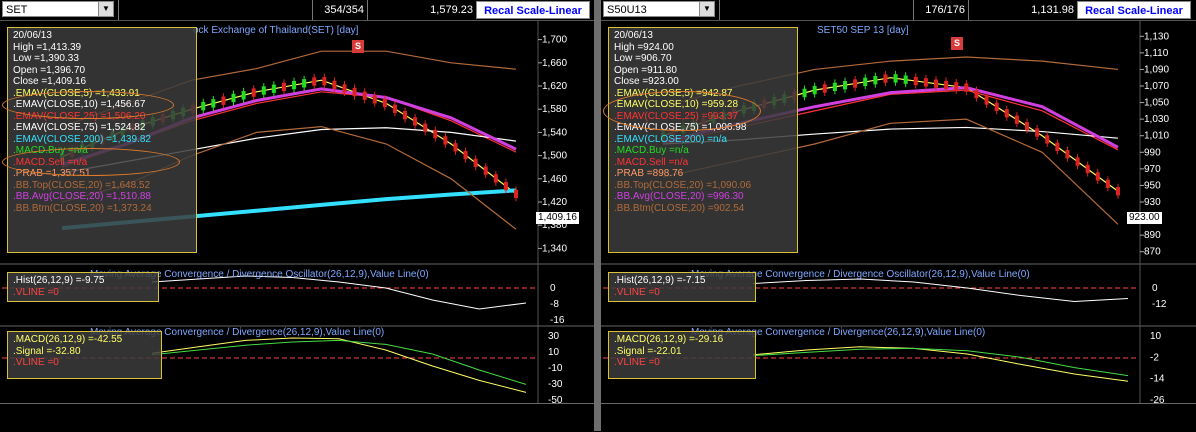  I want to click on legend-date: 20/06/13, so click(633, 35).